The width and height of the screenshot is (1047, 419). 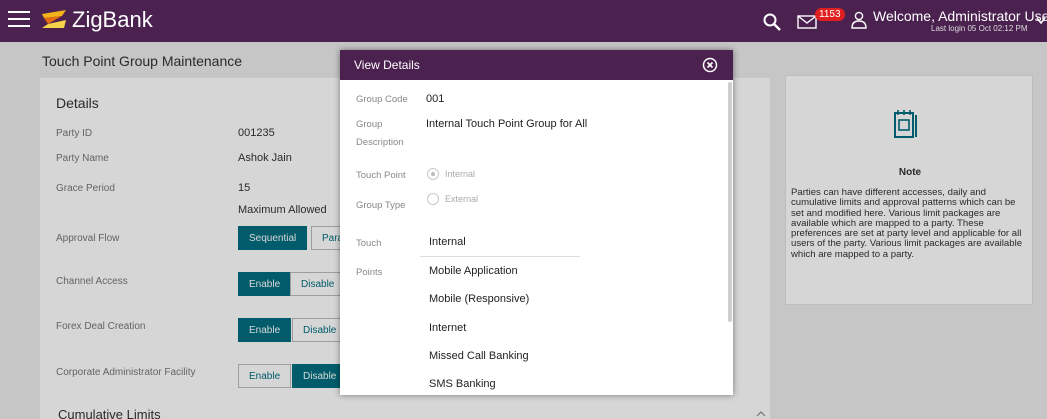 What do you see at coordinates (382, 99) in the screenshot?
I see `group-code-label: Group Code` at bounding box center [382, 99].